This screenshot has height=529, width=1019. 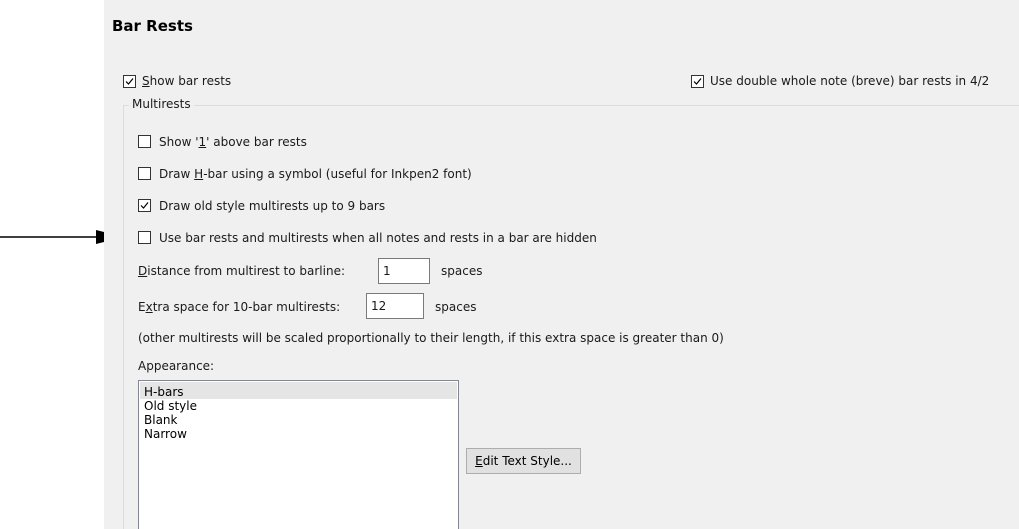 What do you see at coordinates (144, 141) in the screenshot?
I see `show-1-above-checkbox` at bounding box center [144, 141].